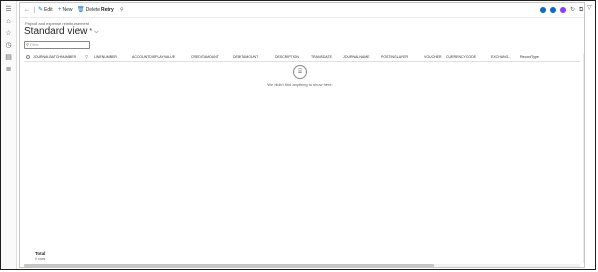 This screenshot has width=598, height=272. Describe the element at coordinates (57, 45) in the screenshot. I see `filter-input: ⚲ Filter` at that location.